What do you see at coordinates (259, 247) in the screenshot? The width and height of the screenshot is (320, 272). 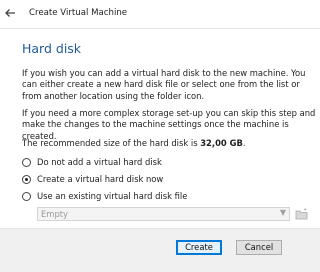 I see `cancel-button: Cancel` at bounding box center [259, 247].